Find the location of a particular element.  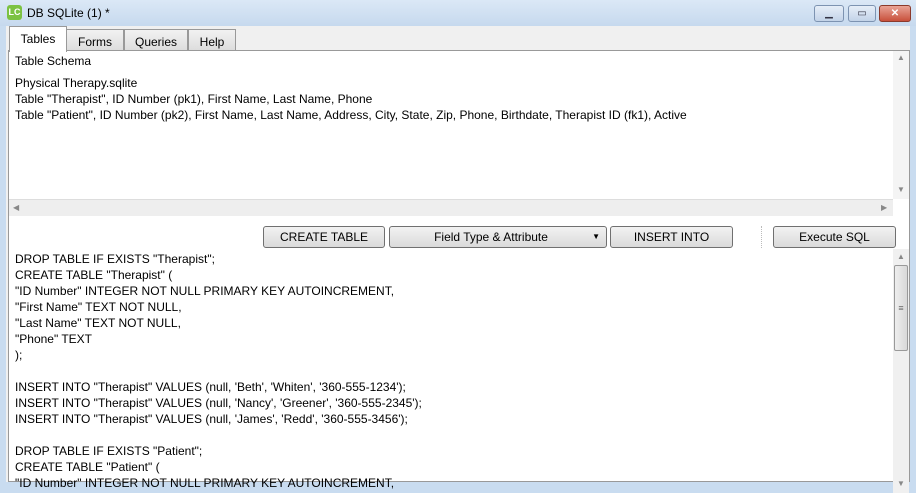

dropdown-arrow-icon: ▼ is located at coordinates (596, 236).